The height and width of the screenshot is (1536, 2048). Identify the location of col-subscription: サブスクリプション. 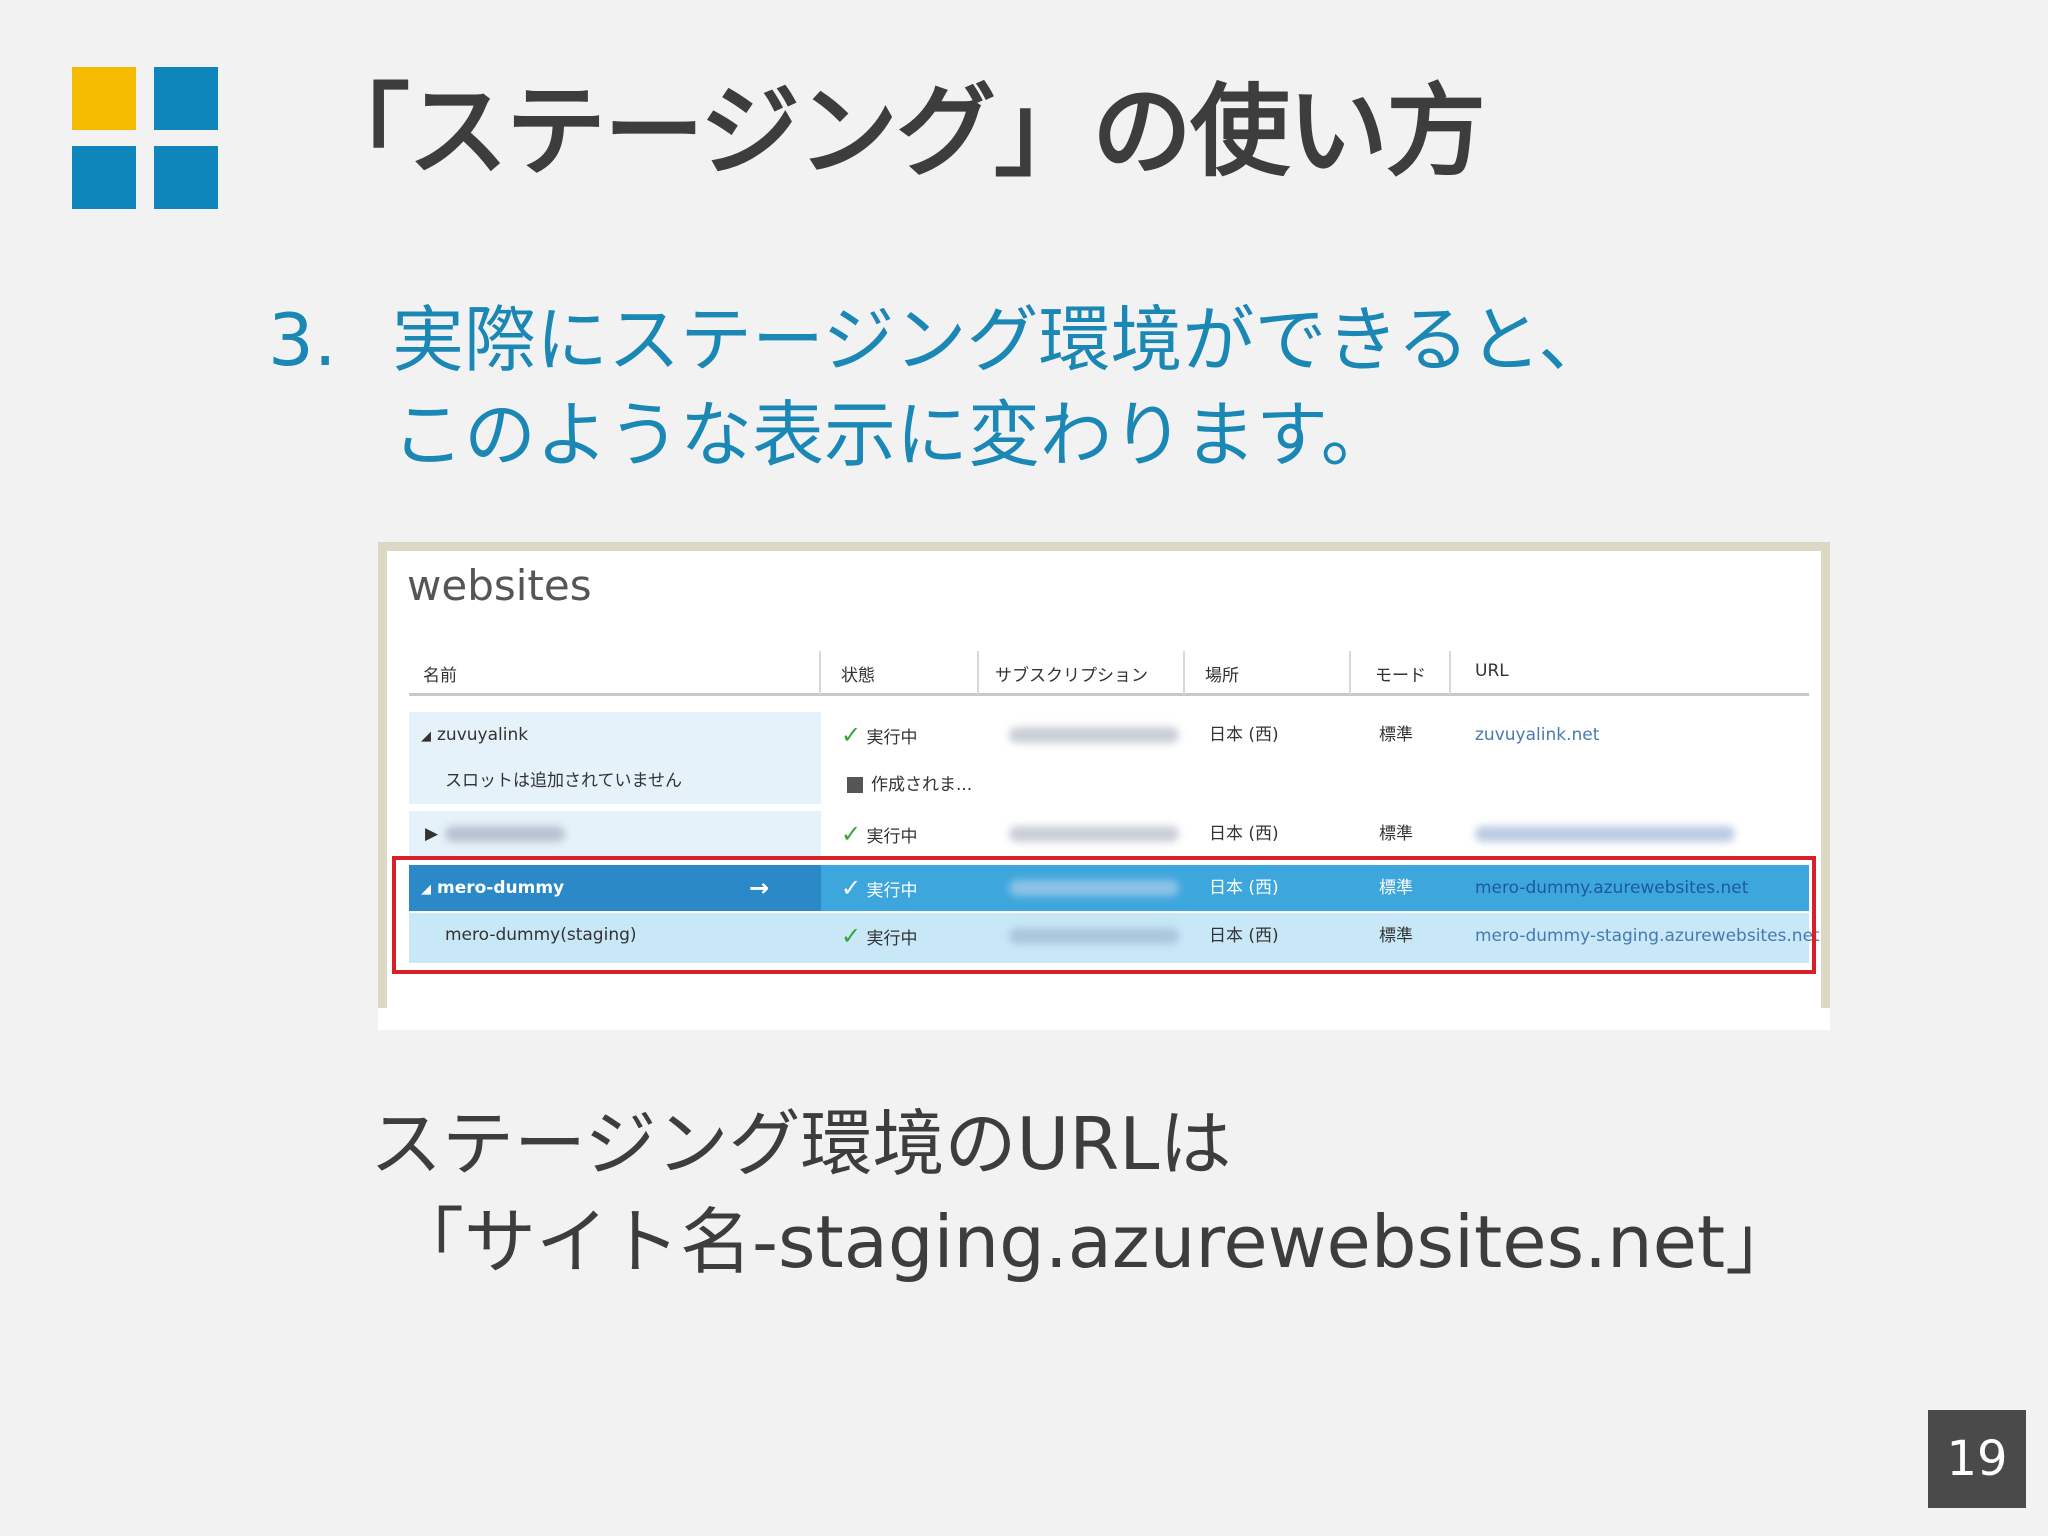
(1071, 673).